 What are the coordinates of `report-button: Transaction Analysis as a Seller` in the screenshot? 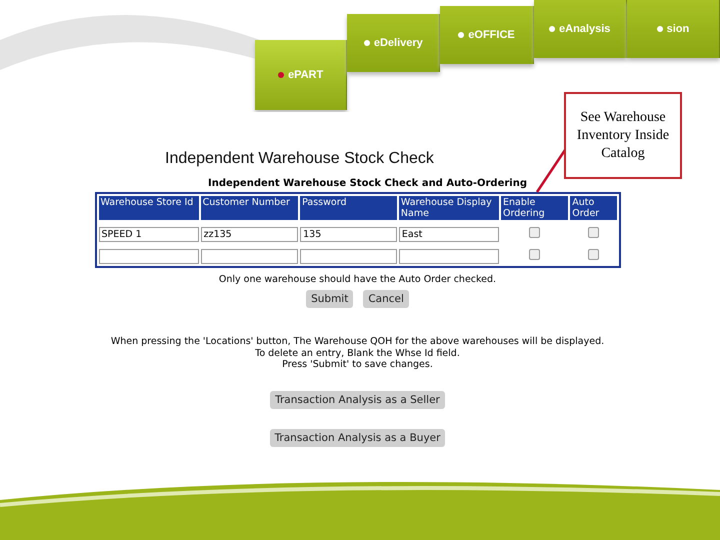 It's located at (357, 399).